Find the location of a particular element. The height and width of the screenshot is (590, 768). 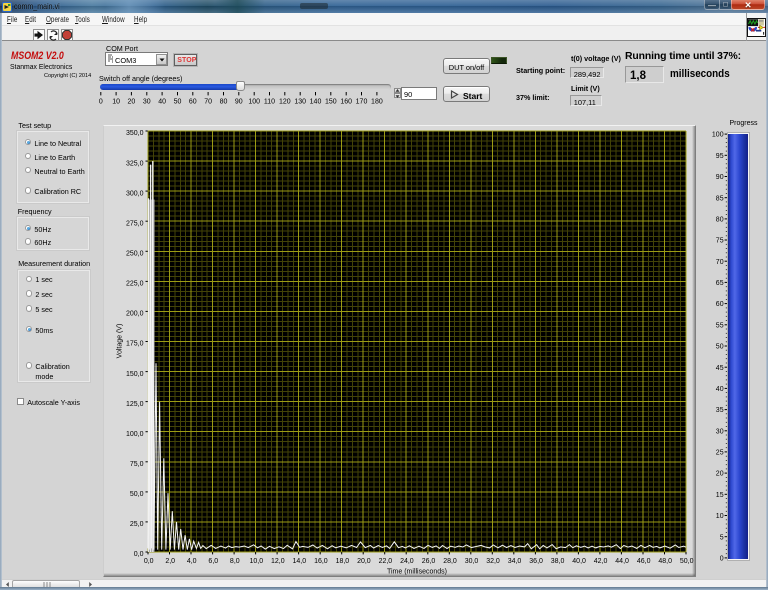

svg-text: 85 is located at coordinates (720, 198).